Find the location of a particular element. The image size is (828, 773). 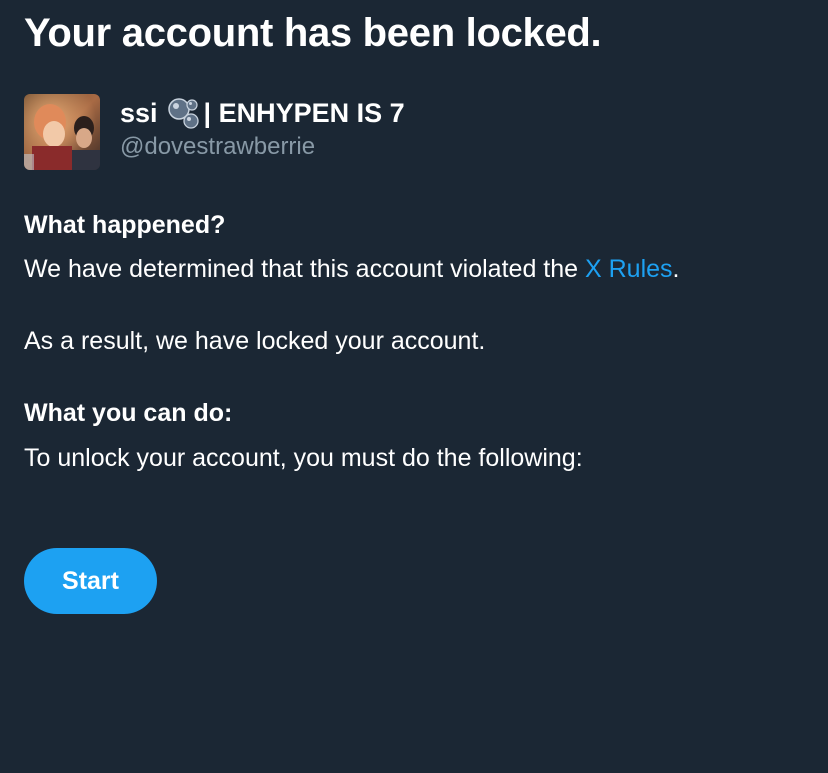

avatar-image is located at coordinates (62, 132).